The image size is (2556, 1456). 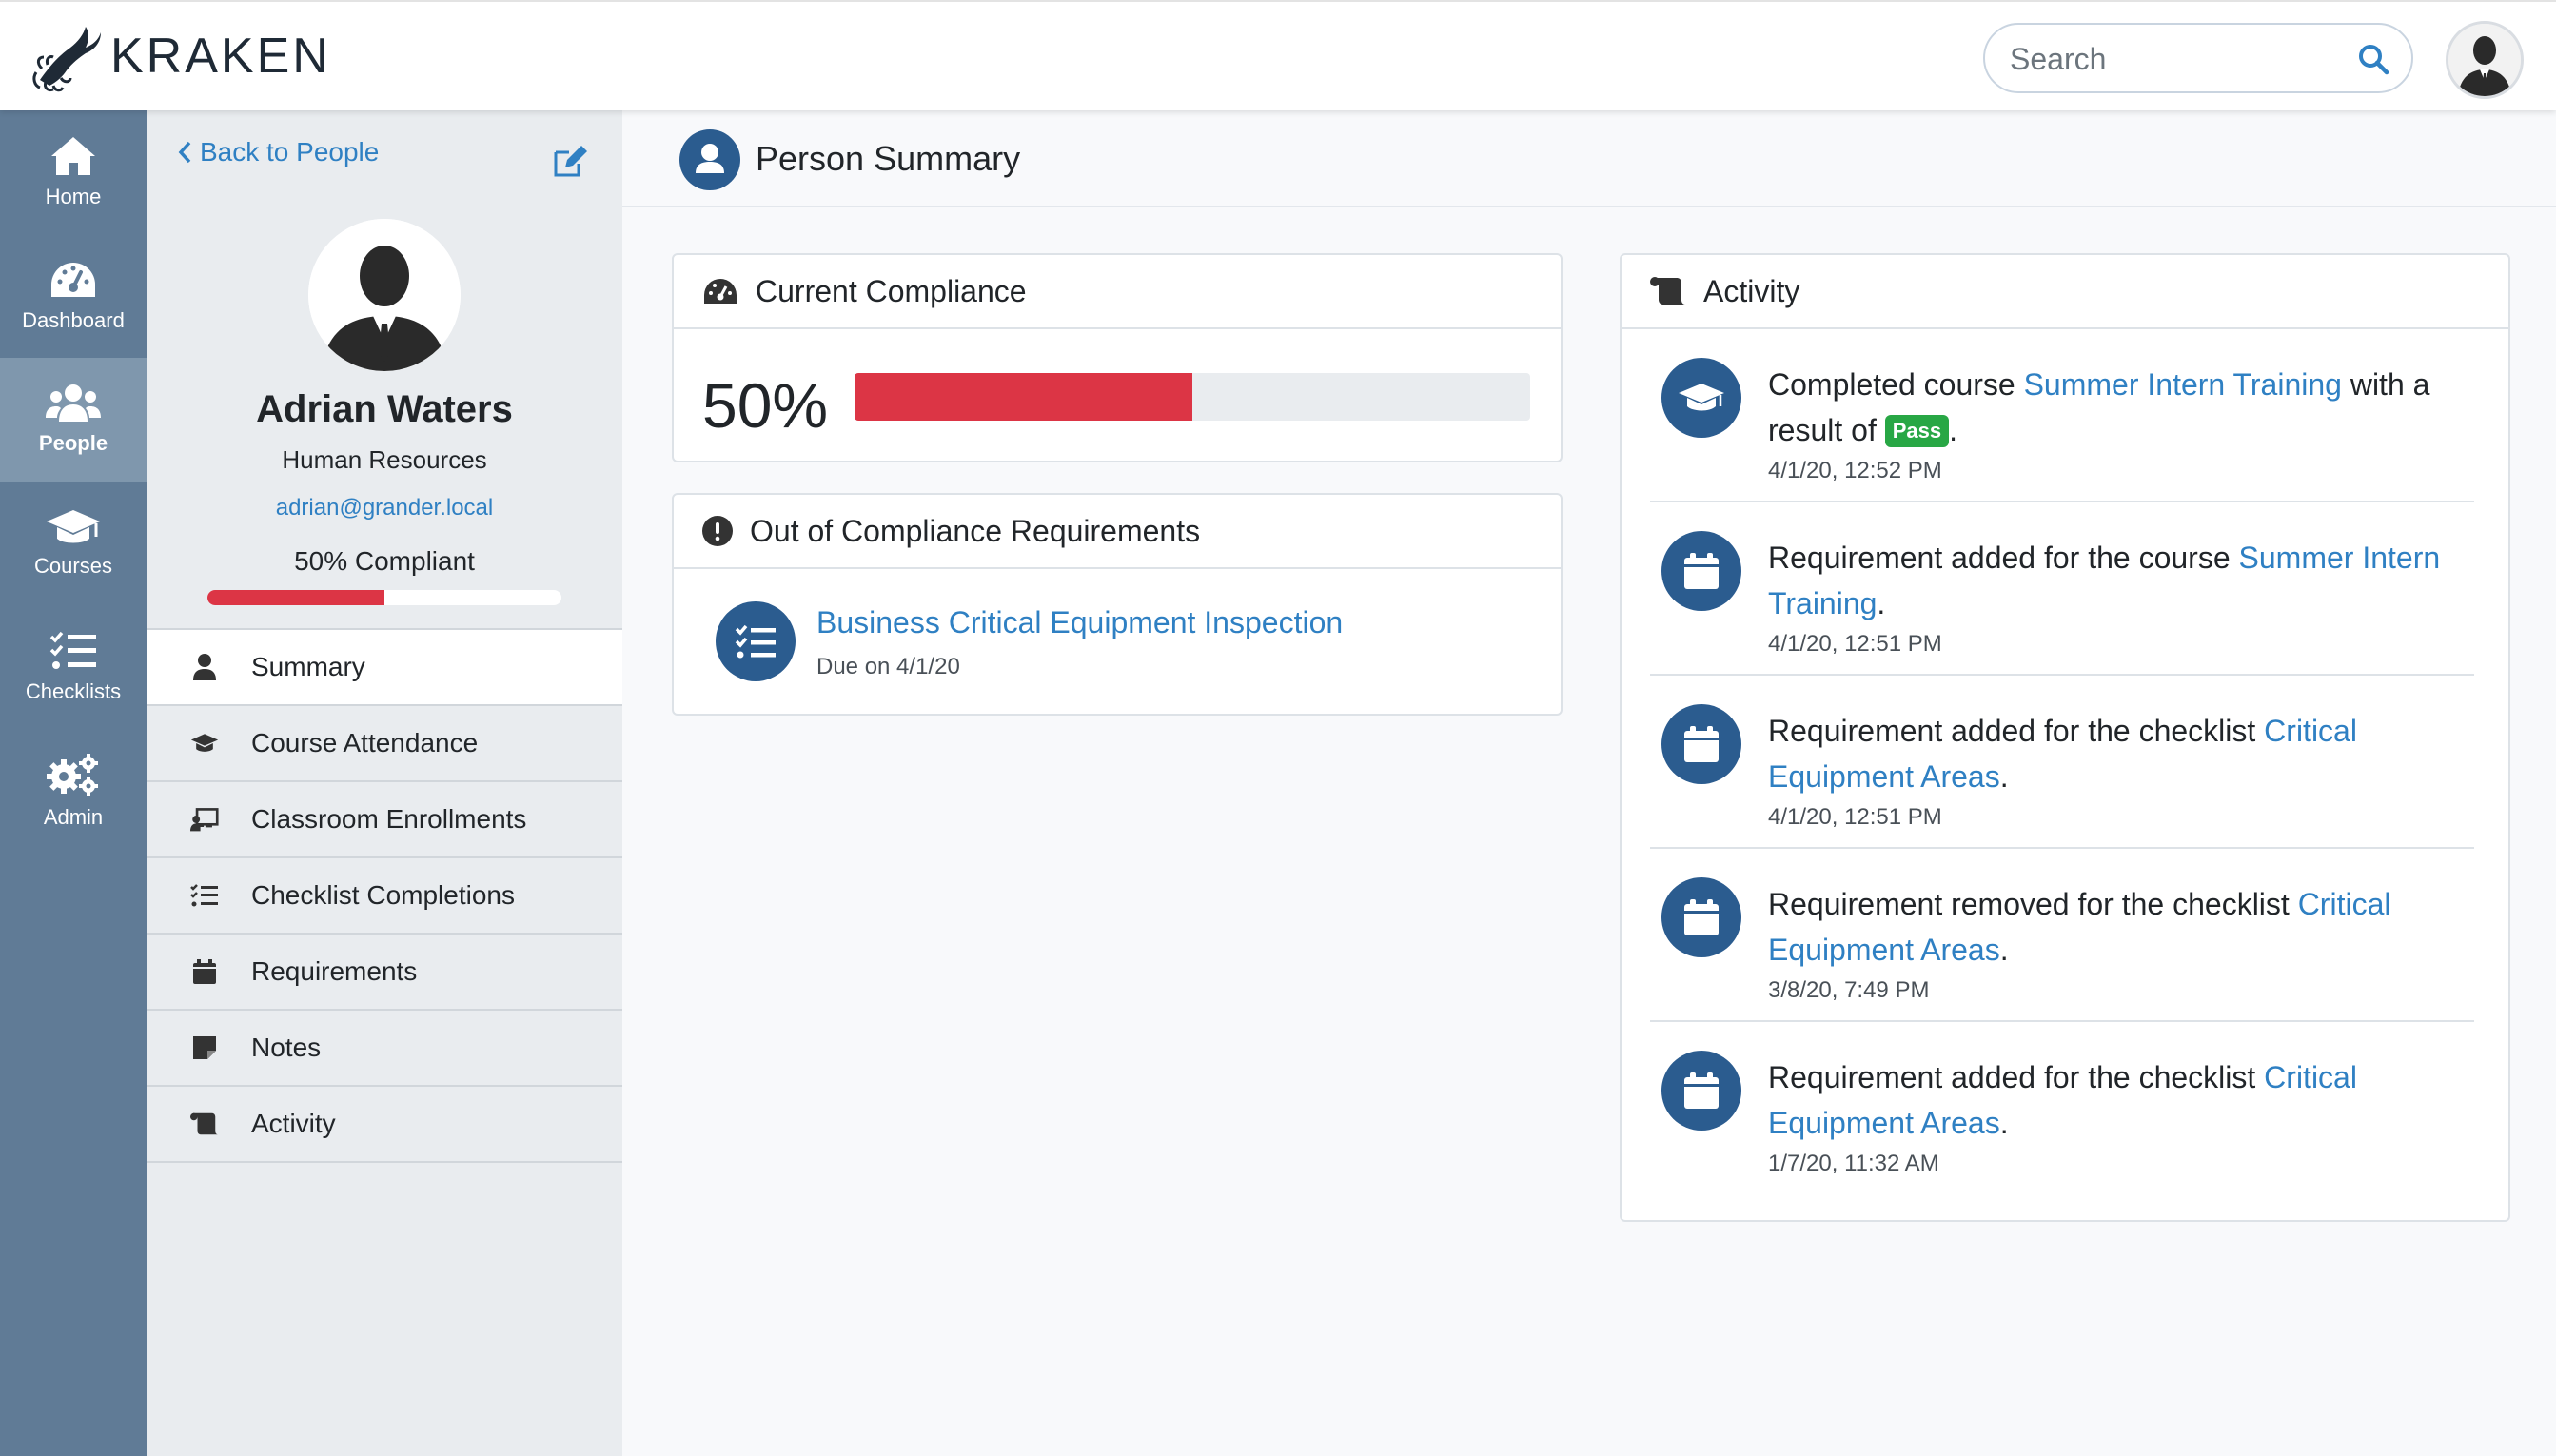 What do you see at coordinates (720, 291) in the screenshot?
I see `tachometer-icon` at bounding box center [720, 291].